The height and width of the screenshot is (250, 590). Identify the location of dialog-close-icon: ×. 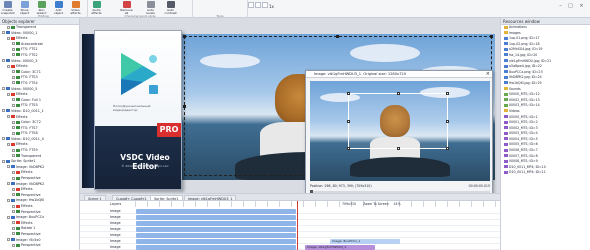
(488, 74).